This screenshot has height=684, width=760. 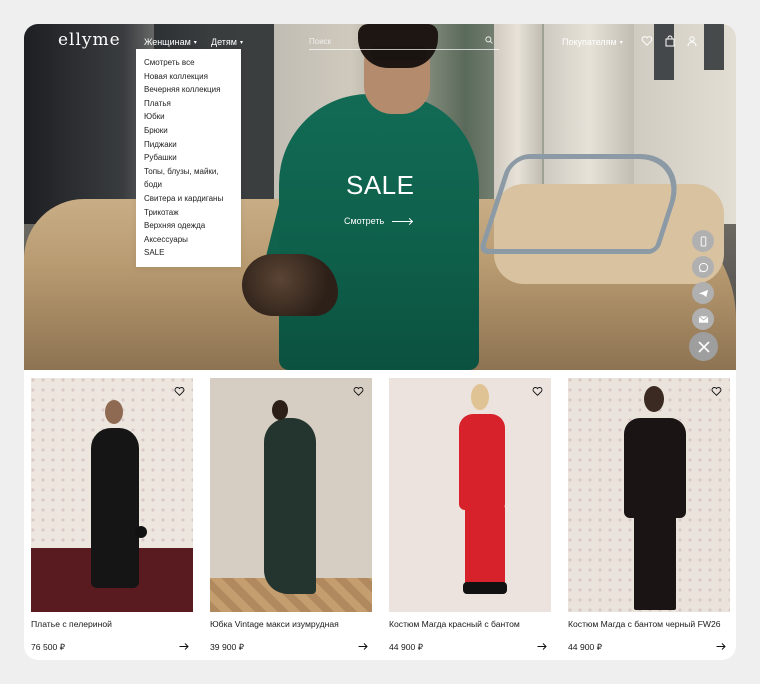 I want to click on search-icon, so click(x=489, y=40).